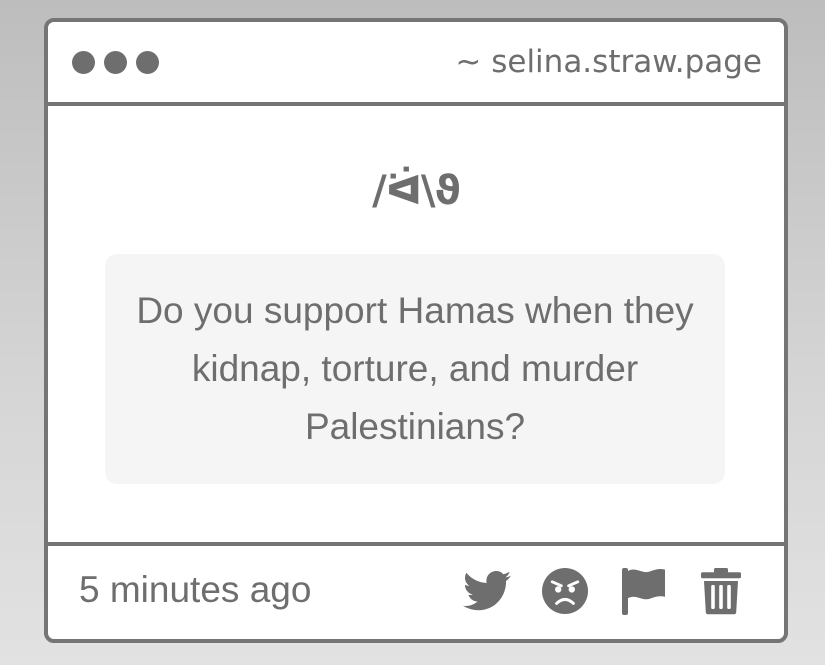 The width and height of the screenshot is (825, 665). Describe the element at coordinates (608, 62) in the screenshot. I see `page-url: ~ selina.straw.page` at that location.